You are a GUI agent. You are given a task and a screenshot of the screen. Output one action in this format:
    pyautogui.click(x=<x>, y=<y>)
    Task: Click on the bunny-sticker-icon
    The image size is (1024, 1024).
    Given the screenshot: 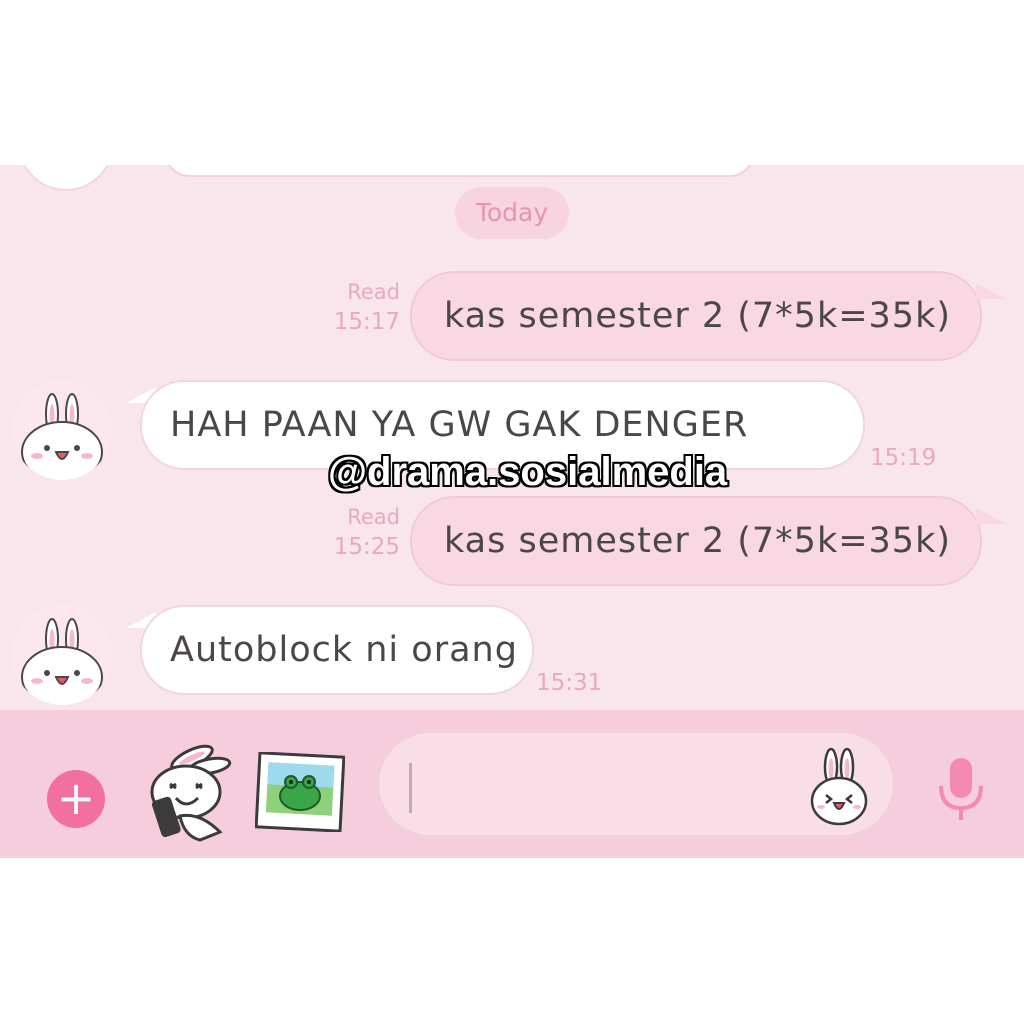 What is the action you would take?
    pyautogui.click(x=191, y=793)
    